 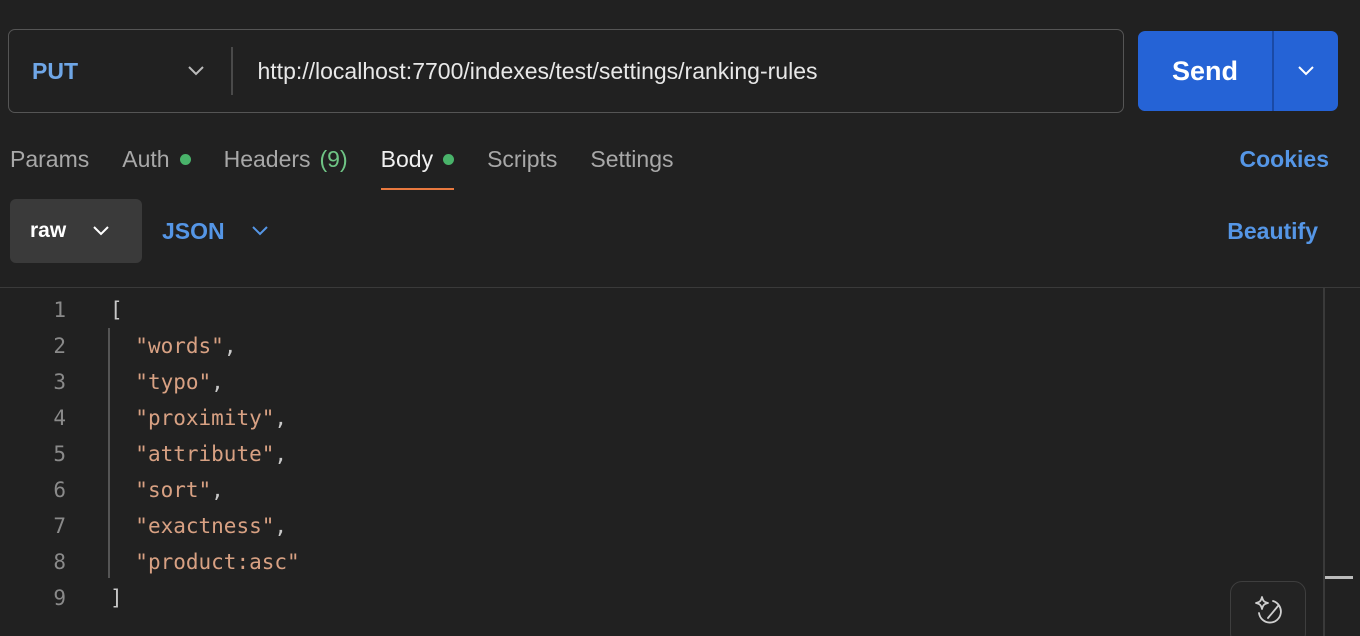 I want to click on url-input, so click(x=677, y=71).